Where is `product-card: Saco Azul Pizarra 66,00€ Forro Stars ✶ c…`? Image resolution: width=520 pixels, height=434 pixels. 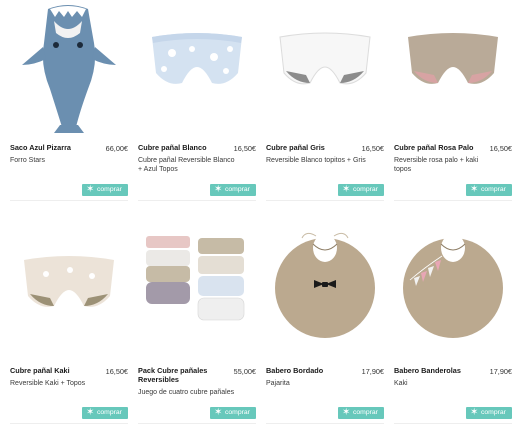
product-card: Saco Azul Pizarra 66,00€ Forro Stars ✶ c… is located at coordinates (69, 103).